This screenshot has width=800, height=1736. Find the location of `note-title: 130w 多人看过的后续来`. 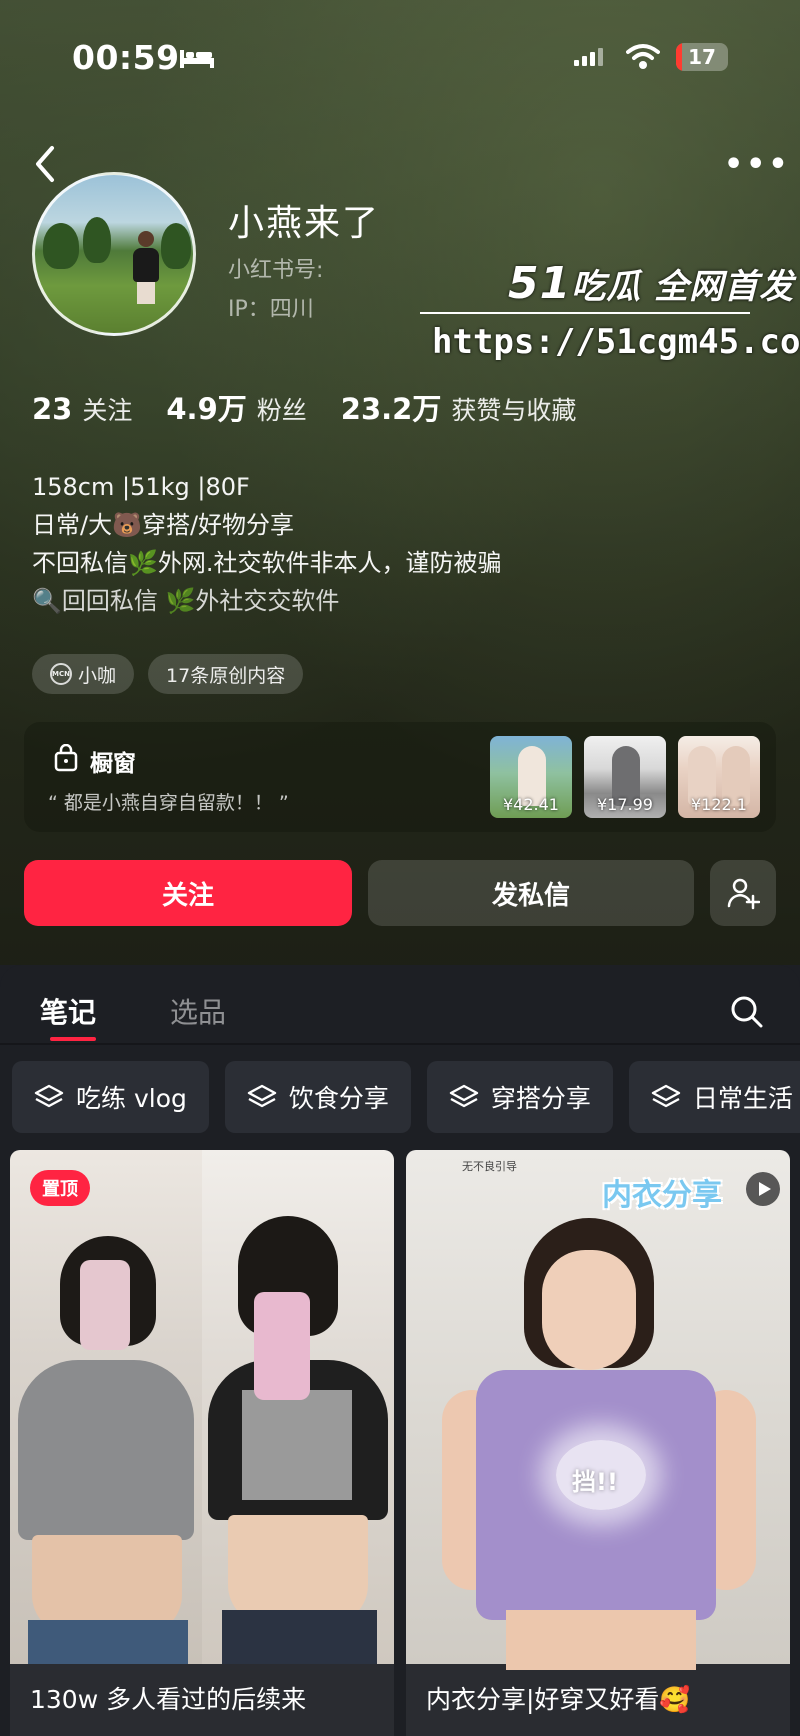

note-title: 130w 多人看过的后续来 is located at coordinates (168, 1699).